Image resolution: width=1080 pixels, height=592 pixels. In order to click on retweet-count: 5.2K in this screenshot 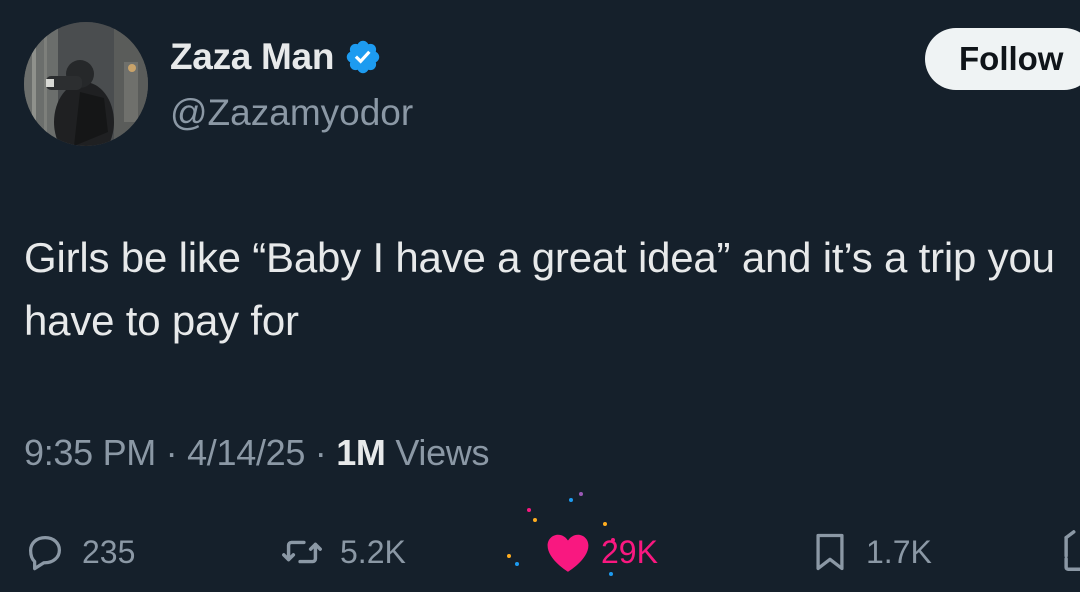, I will do `click(373, 551)`.